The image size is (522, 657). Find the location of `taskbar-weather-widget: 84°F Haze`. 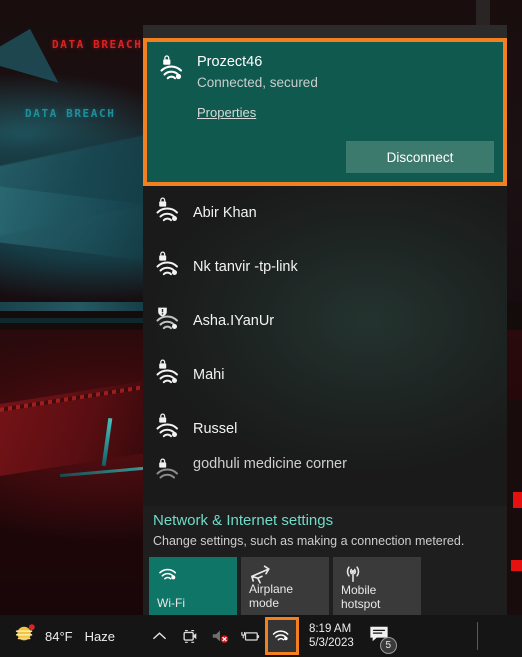

taskbar-weather-widget: 84°F Haze is located at coordinates (64, 636).